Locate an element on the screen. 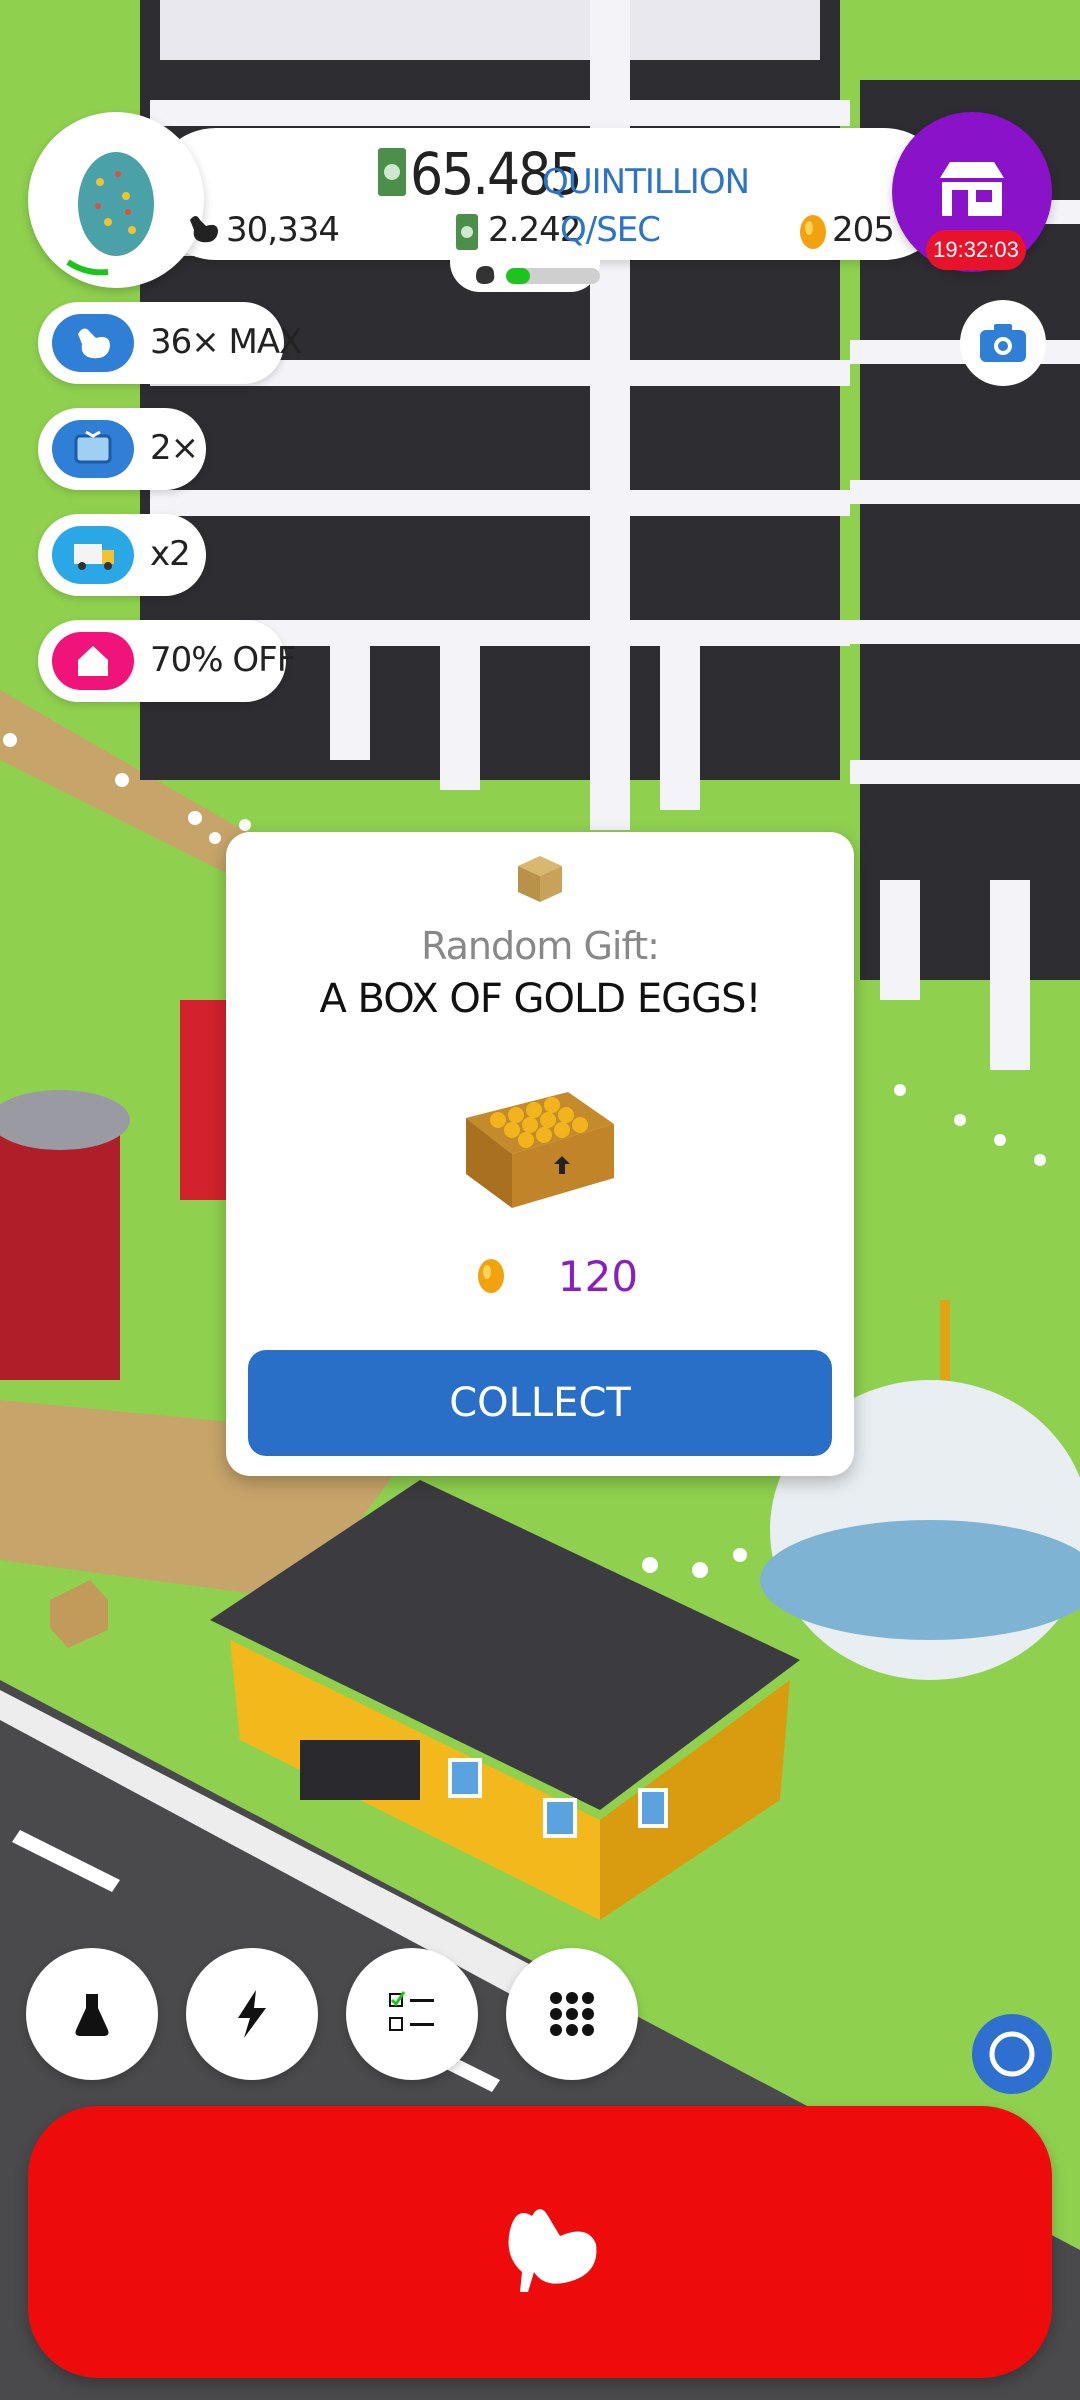 The width and height of the screenshot is (1080, 2400). gift-box-icon is located at coordinates (540, 880).